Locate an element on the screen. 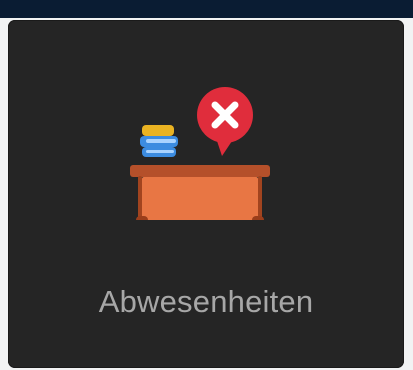 The image size is (413, 370). desk-absence-icon is located at coordinates (205, 145).